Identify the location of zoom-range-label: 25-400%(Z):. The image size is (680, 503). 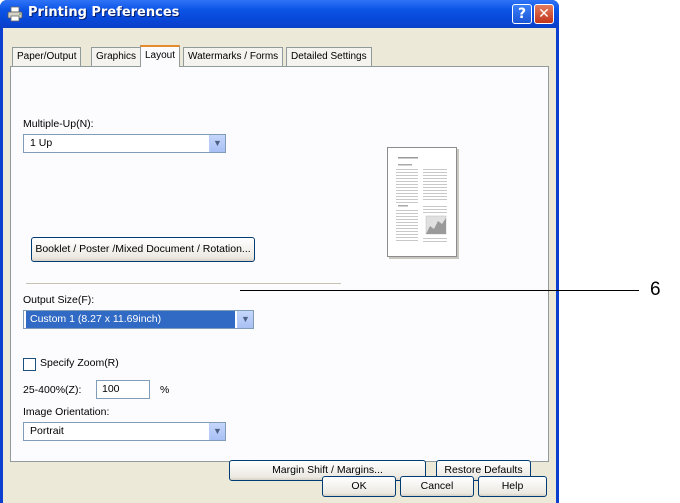
(52, 390).